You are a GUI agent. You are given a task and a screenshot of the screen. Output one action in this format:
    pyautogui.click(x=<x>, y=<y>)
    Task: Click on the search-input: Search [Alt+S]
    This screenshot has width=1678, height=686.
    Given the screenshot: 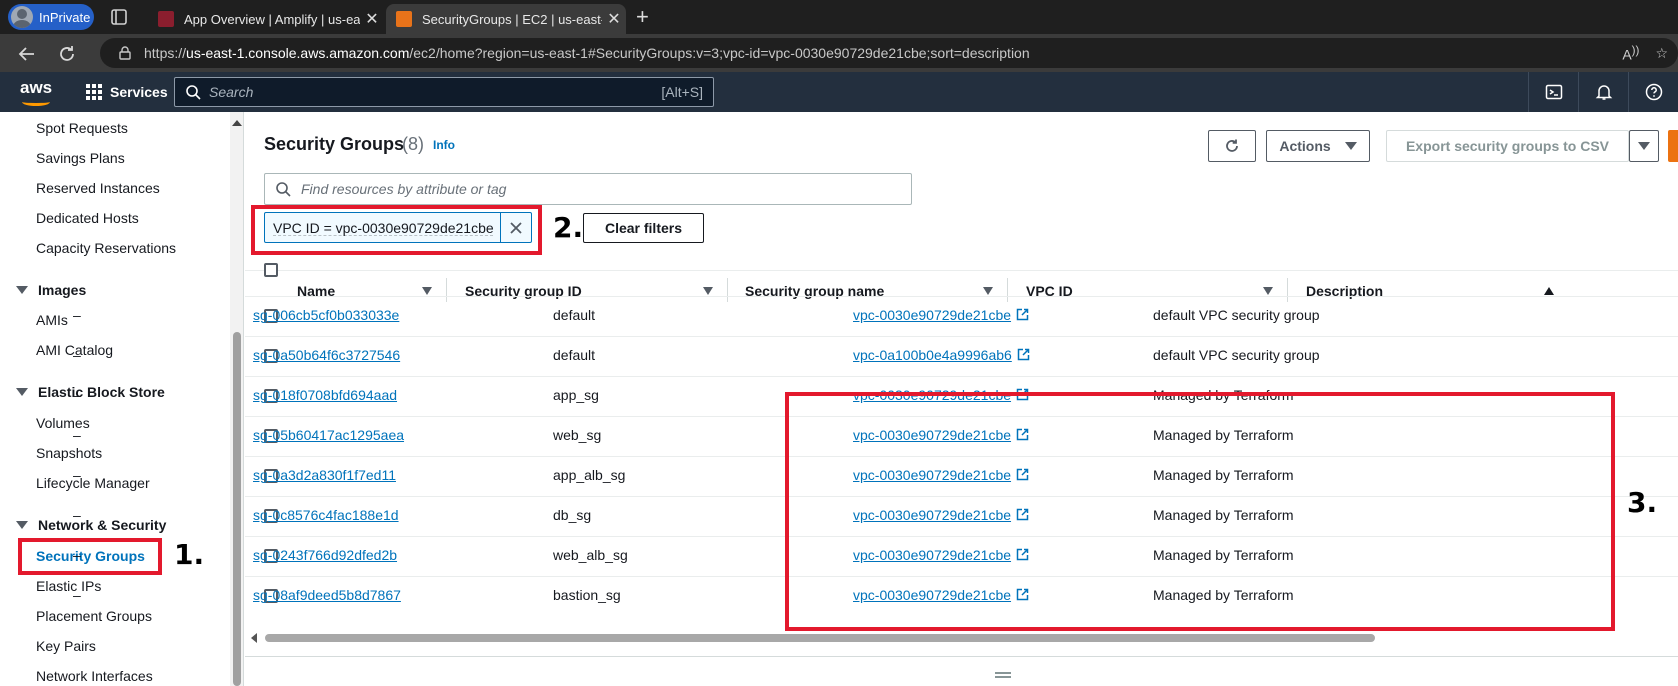 What is the action you would take?
    pyautogui.click(x=444, y=92)
    